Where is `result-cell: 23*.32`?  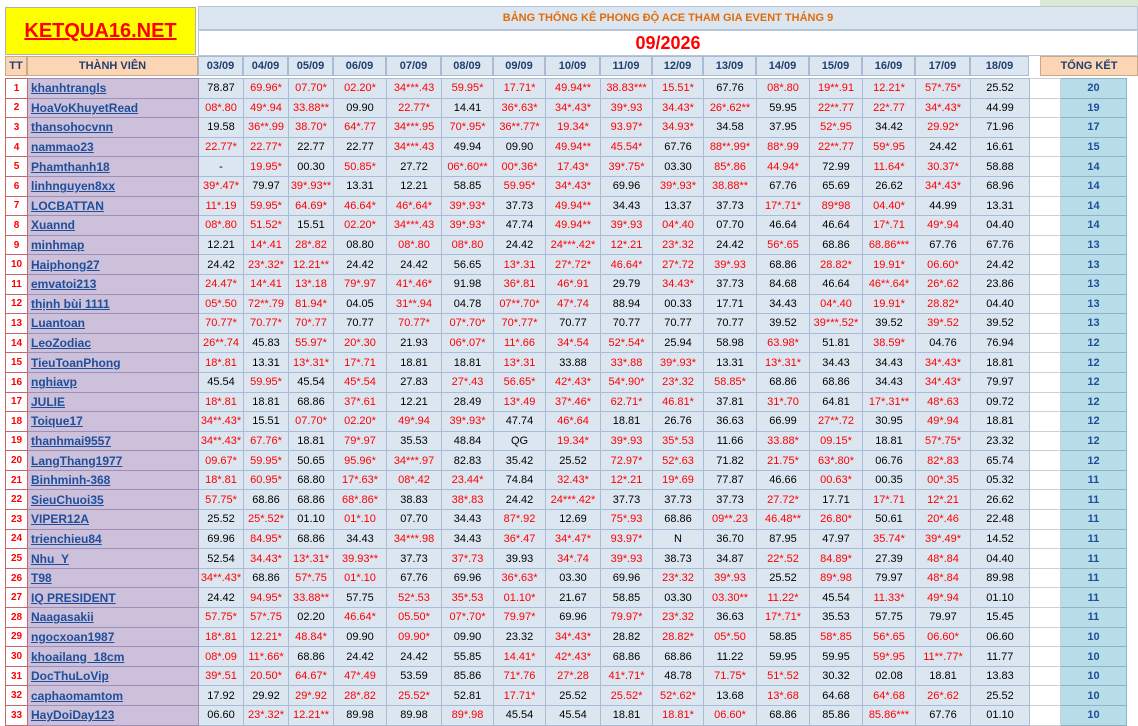 result-cell: 23*.32 is located at coordinates (678, 617).